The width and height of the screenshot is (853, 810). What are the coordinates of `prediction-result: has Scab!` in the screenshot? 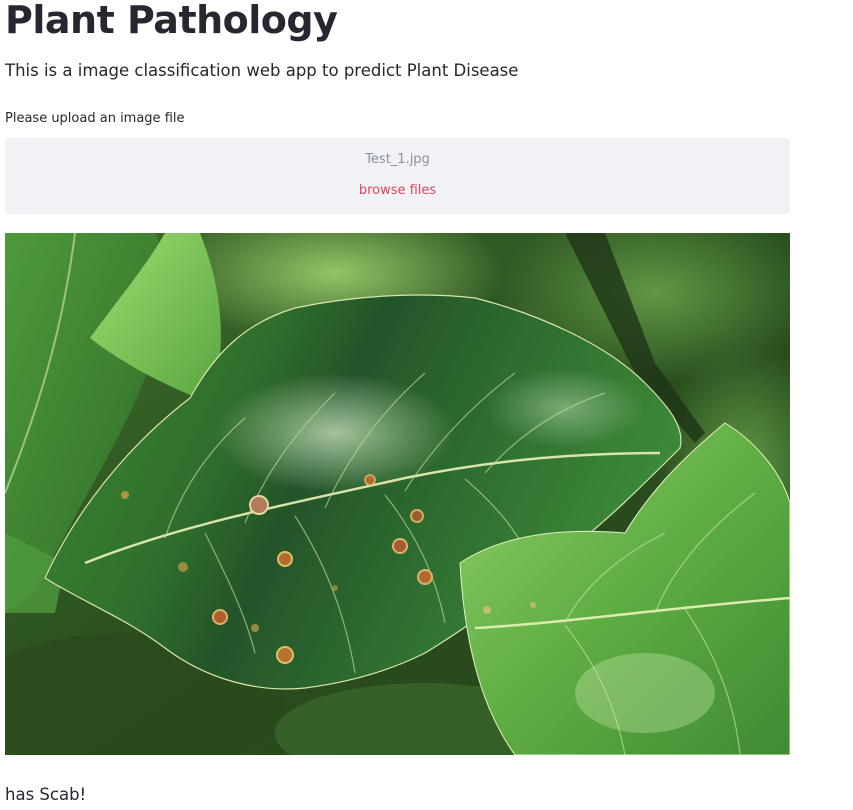 It's located at (46, 794).